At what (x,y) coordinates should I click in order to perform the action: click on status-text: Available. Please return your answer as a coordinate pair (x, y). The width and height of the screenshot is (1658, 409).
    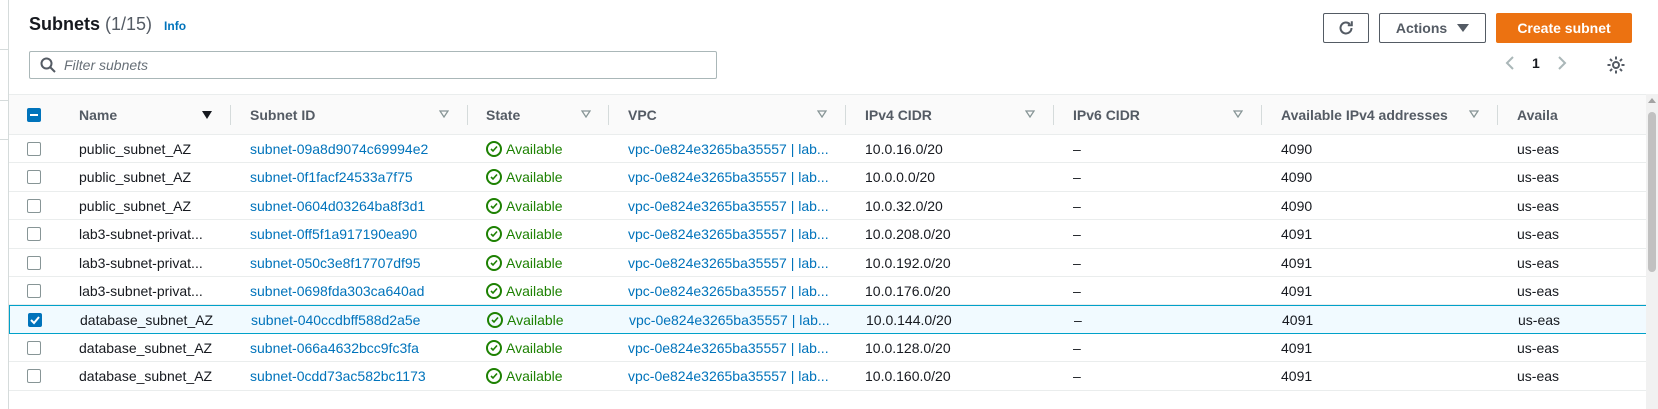
    Looking at the image, I should click on (534, 149).